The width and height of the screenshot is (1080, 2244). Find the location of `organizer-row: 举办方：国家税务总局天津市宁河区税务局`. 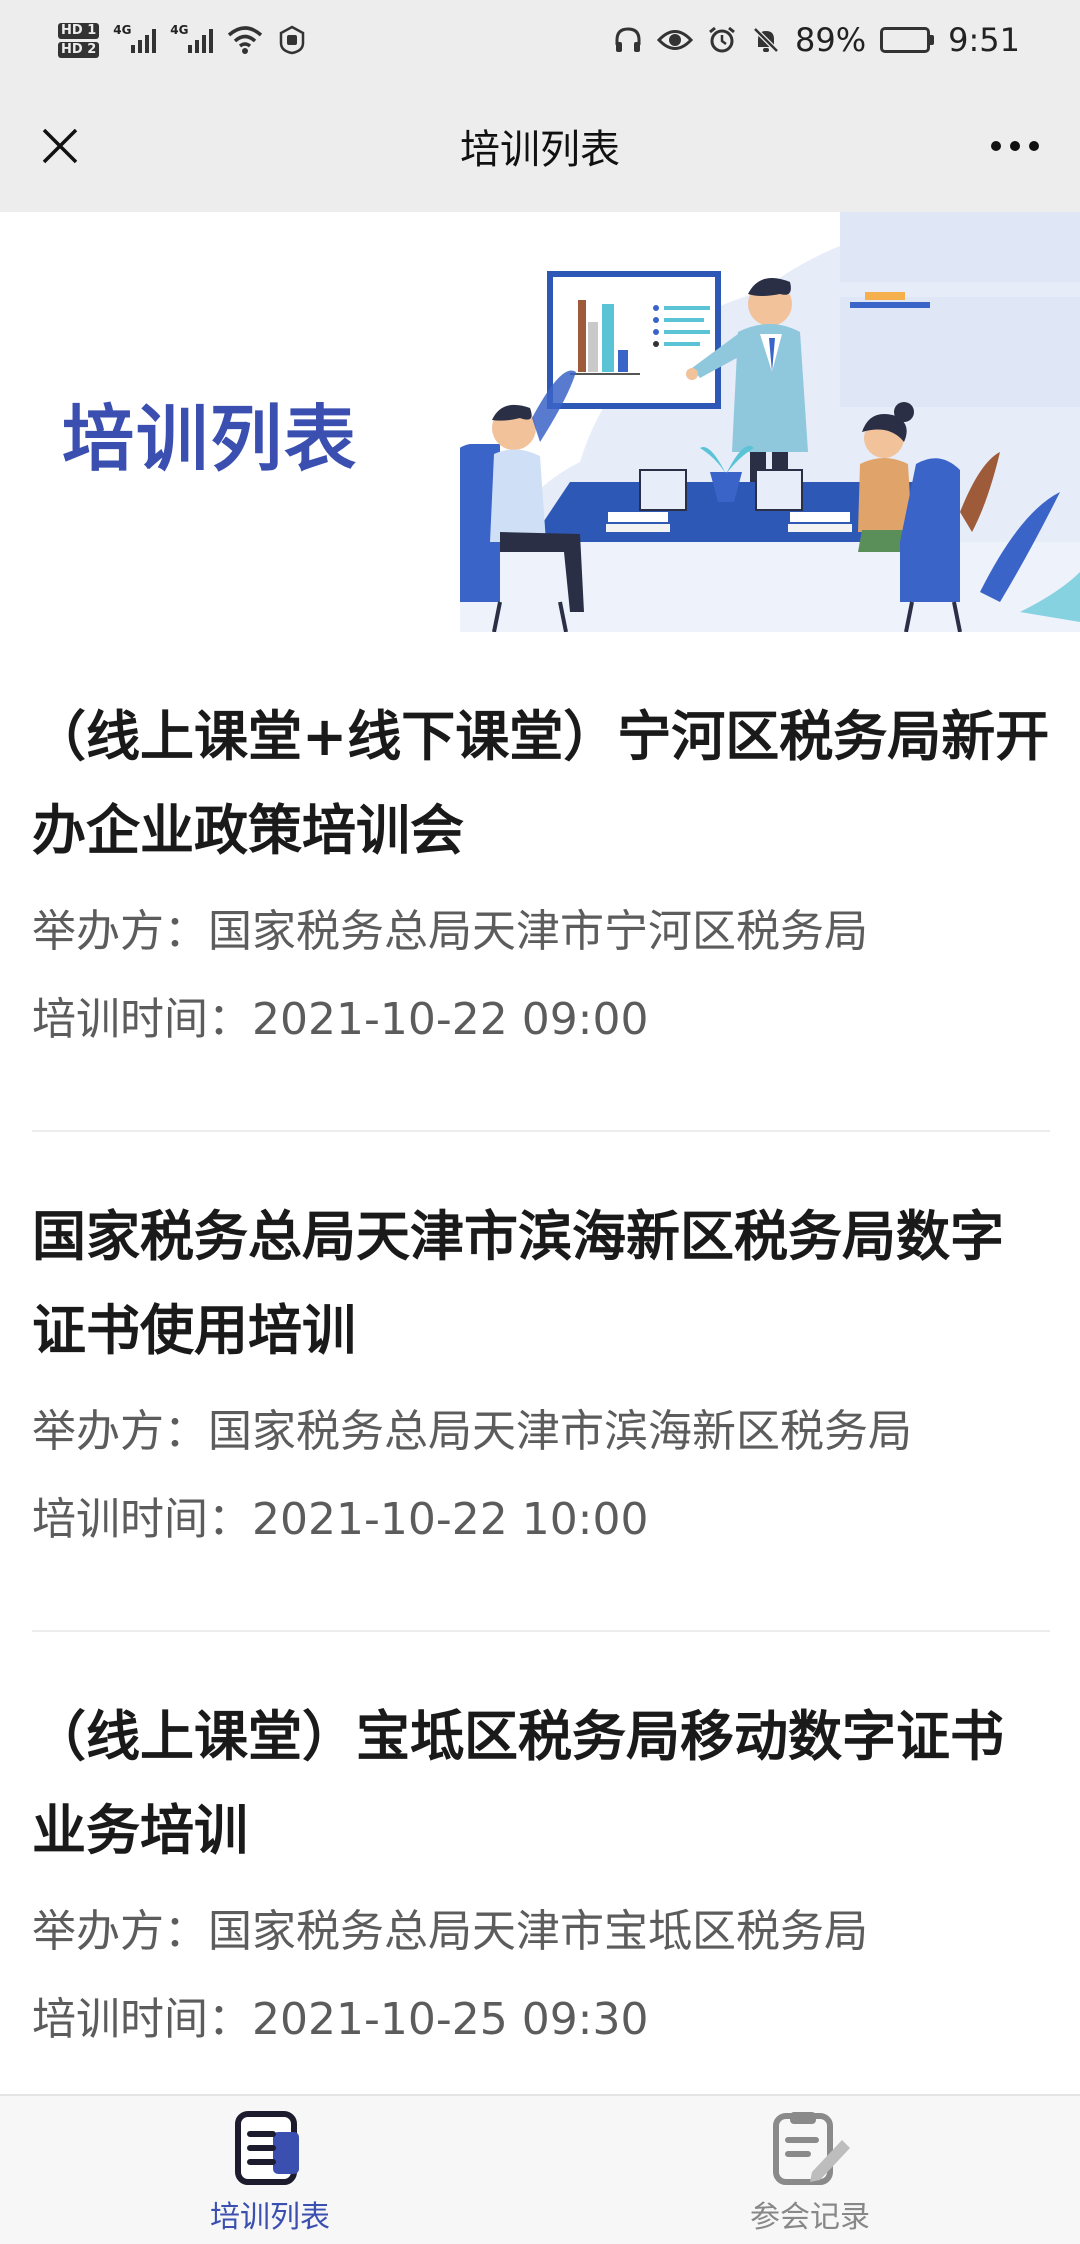

organizer-row: 举办方：国家税务总局天津市宁河区税务局 is located at coordinates (541, 932).